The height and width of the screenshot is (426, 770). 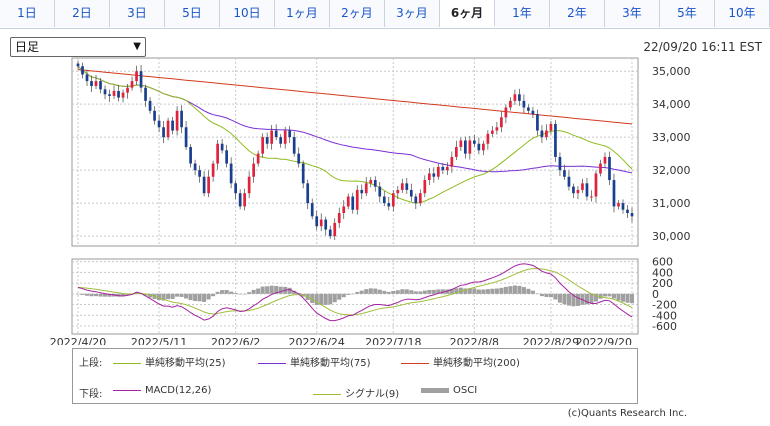 What do you see at coordinates (178, 390) in the screenshot?
I see `legend-macd-label: MACD(12,26)` at bounding box center [178, 390].